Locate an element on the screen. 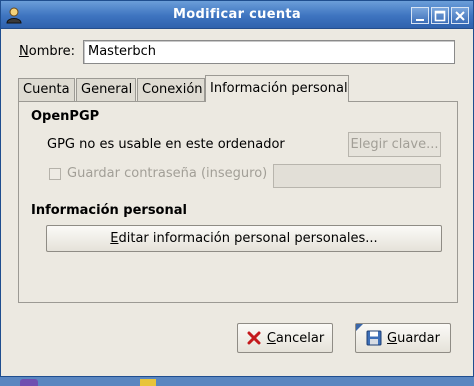 This screenshot has height=386, width=474. save-password-label: Guardar contraseña (inseguro) is located at coordinates (167, 173).